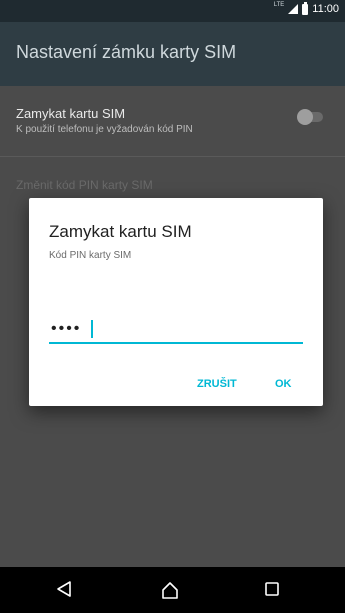  What do you see at coordinates (66, 328) in the screenshot?
I see `pin-value: ••••` at bounding box center [66, 328].